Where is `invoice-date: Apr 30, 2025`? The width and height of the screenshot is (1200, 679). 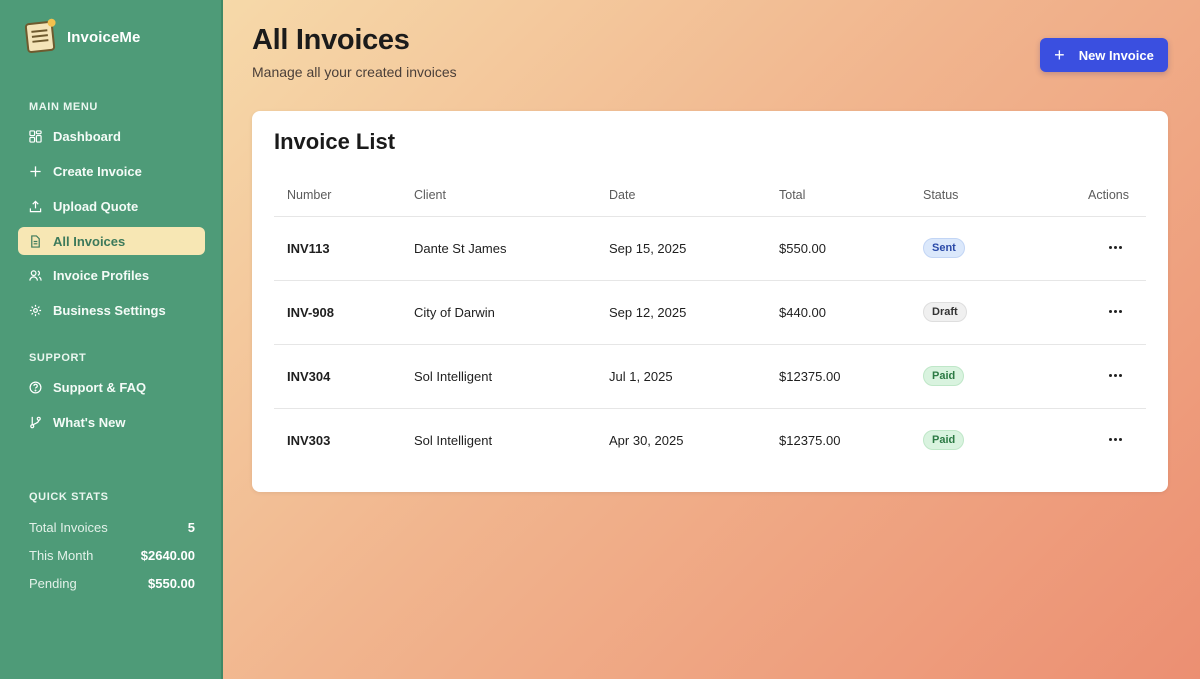
invoice-date: Apr 30, 2025 is located at coordinates (646, 440).